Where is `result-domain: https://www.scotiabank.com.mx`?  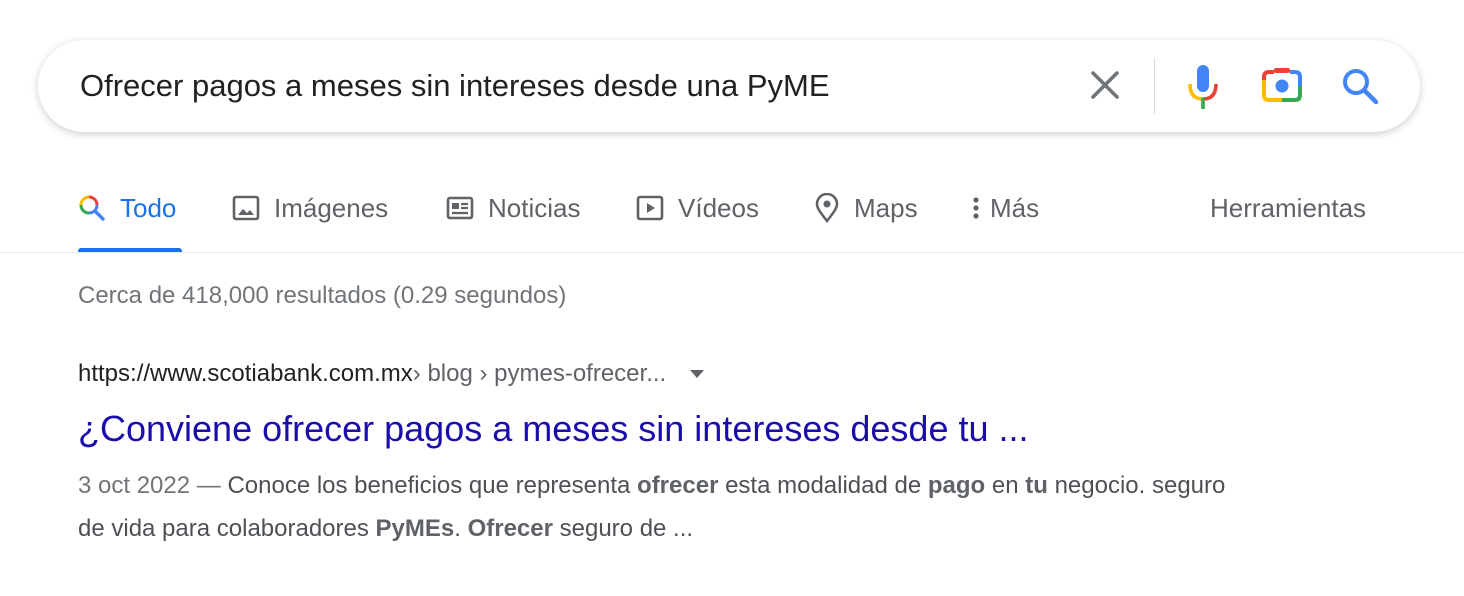
result-domain: https://www.scotiabank.com.mx is located at coordinates (245, 373).